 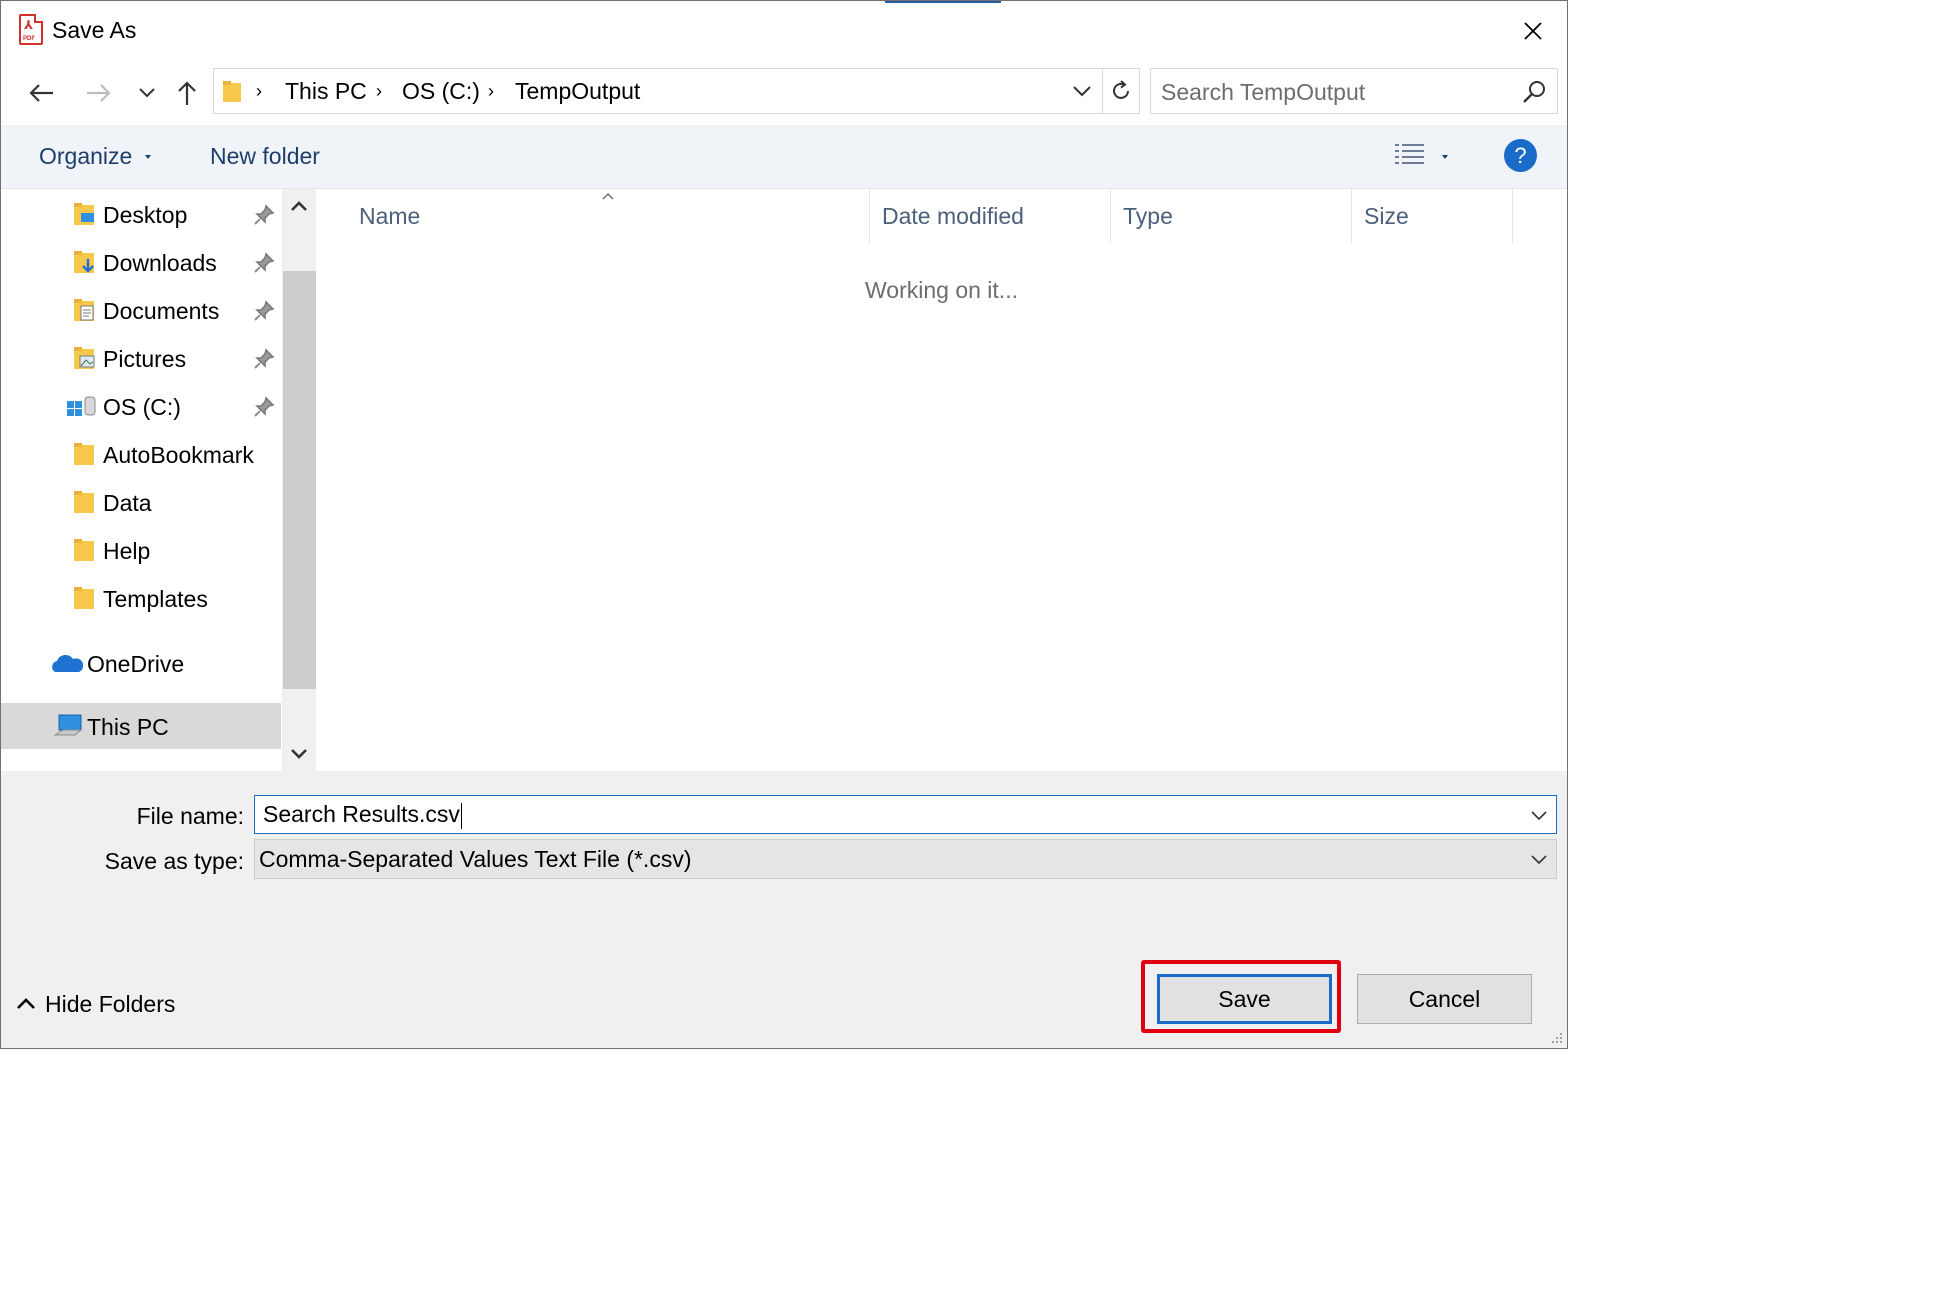 I want to click on cancel-button: Cancel, so click(x=1444, y=999).